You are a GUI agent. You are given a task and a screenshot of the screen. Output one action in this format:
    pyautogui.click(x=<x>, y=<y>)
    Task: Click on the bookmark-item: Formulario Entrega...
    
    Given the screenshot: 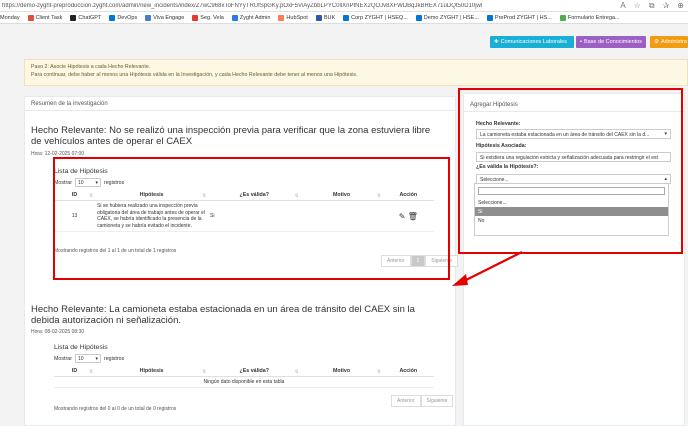 What is the action you would take?
    pyautogui.click(x=589, y=17)
    